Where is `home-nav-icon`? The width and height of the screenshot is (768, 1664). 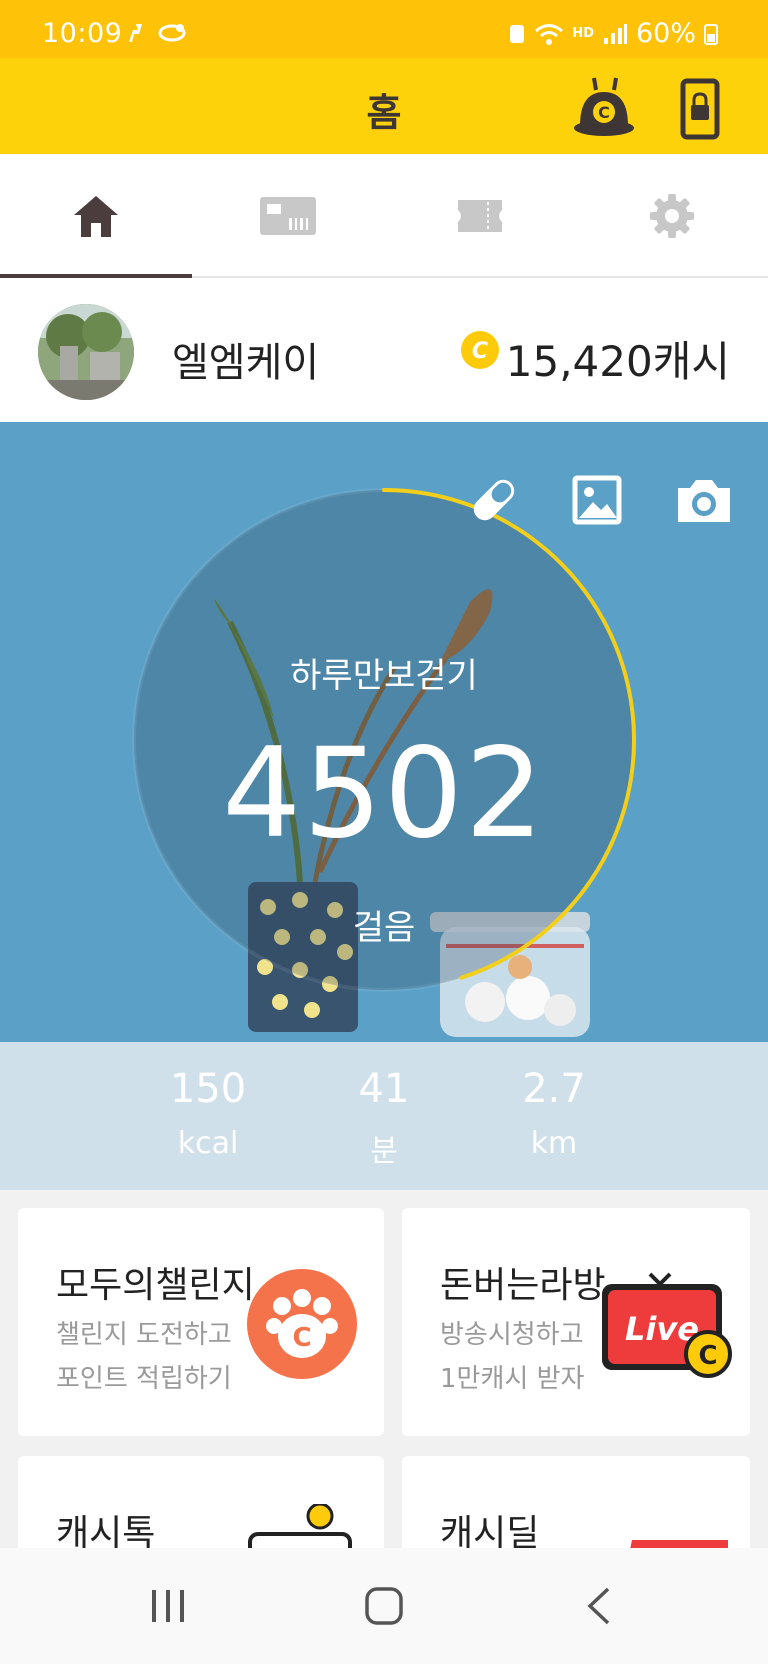 home-nav-icon is located at coordinates (384, 1606).